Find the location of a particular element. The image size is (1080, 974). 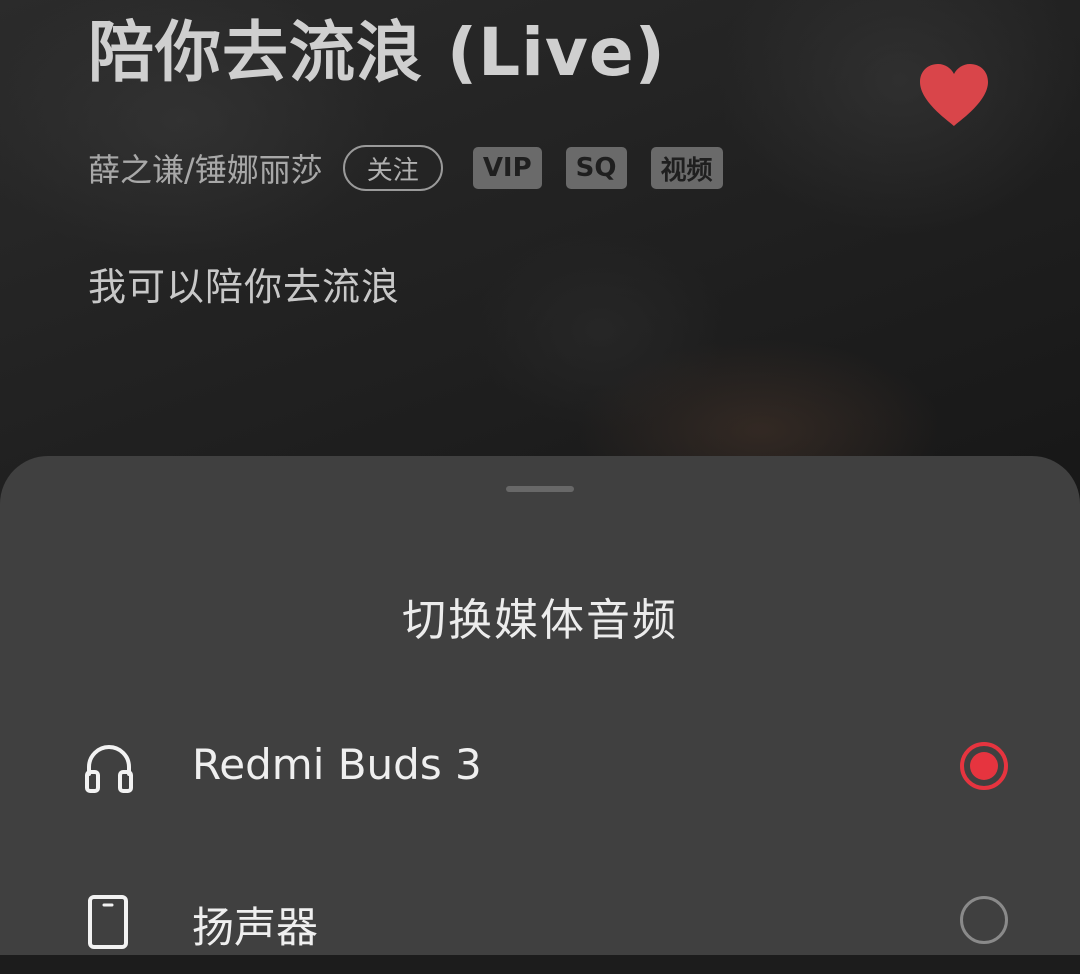

video-badge: 视频 is located at coordinates (686, 168).